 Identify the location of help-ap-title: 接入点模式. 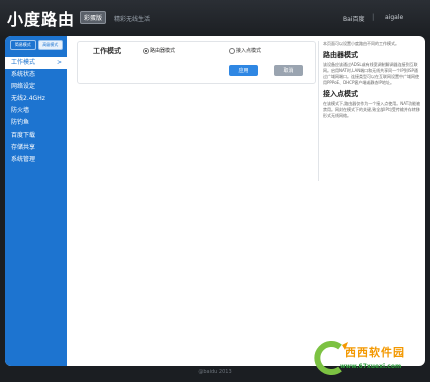
(340, 94).